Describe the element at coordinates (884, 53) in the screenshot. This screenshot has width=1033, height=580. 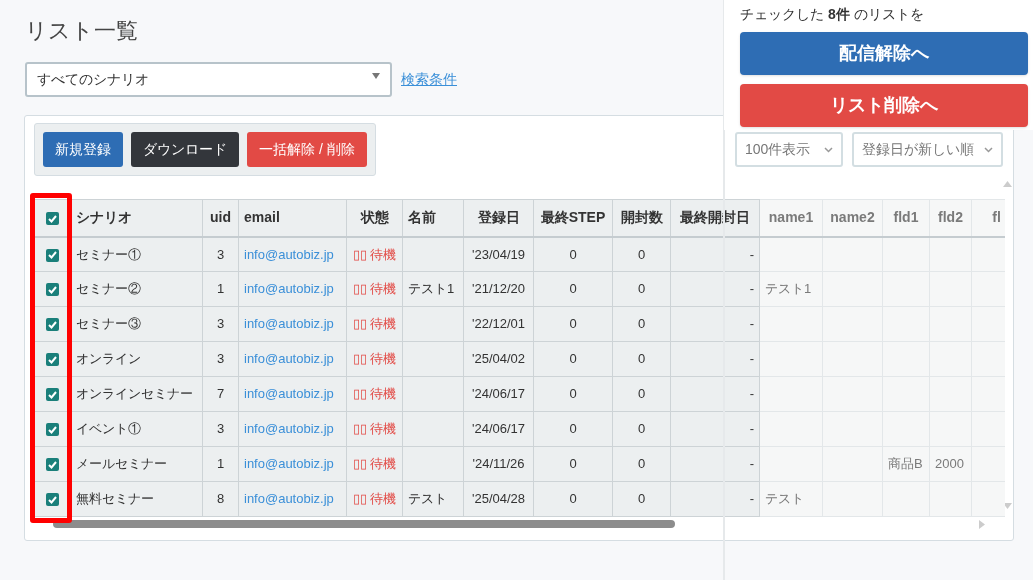
I see `panel-action-button: 配信解除へ` at that location.